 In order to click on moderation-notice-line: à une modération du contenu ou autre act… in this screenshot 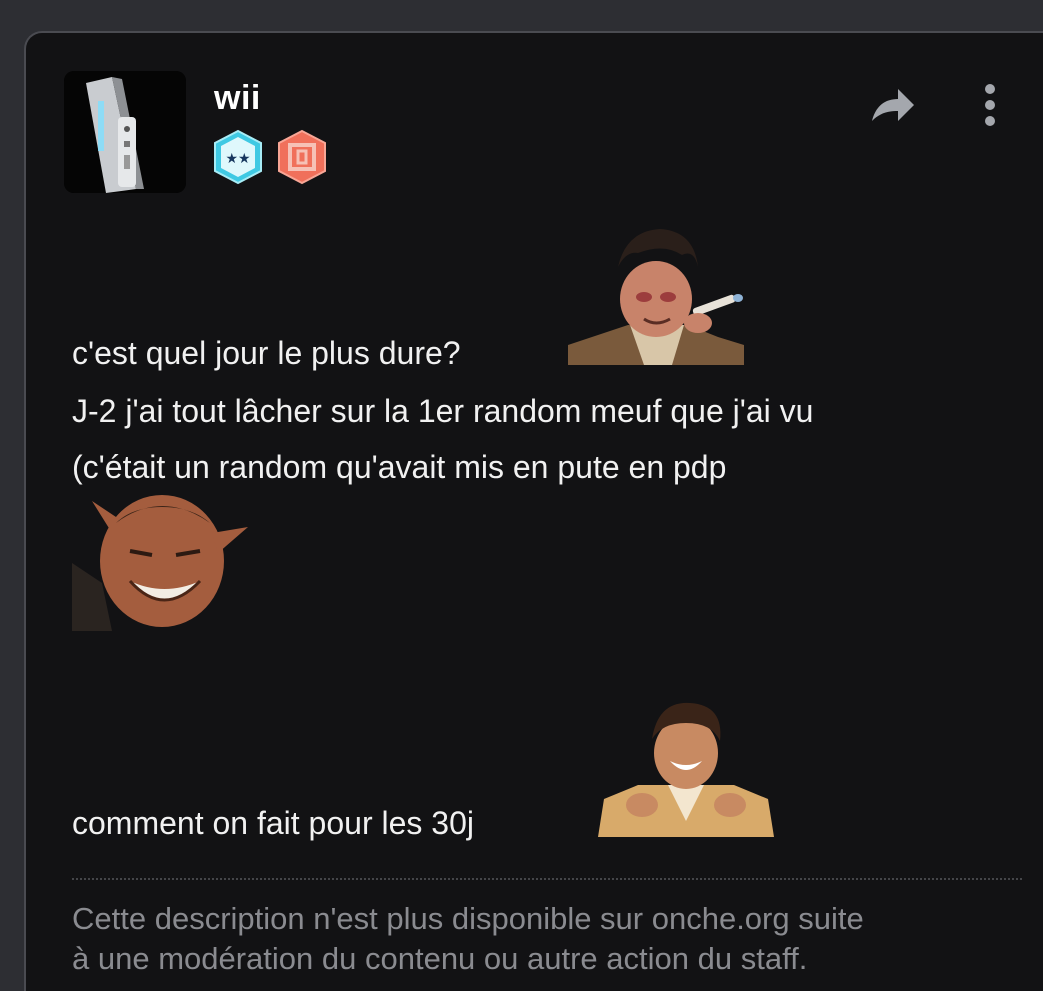, I will do `click(440, 958)`.